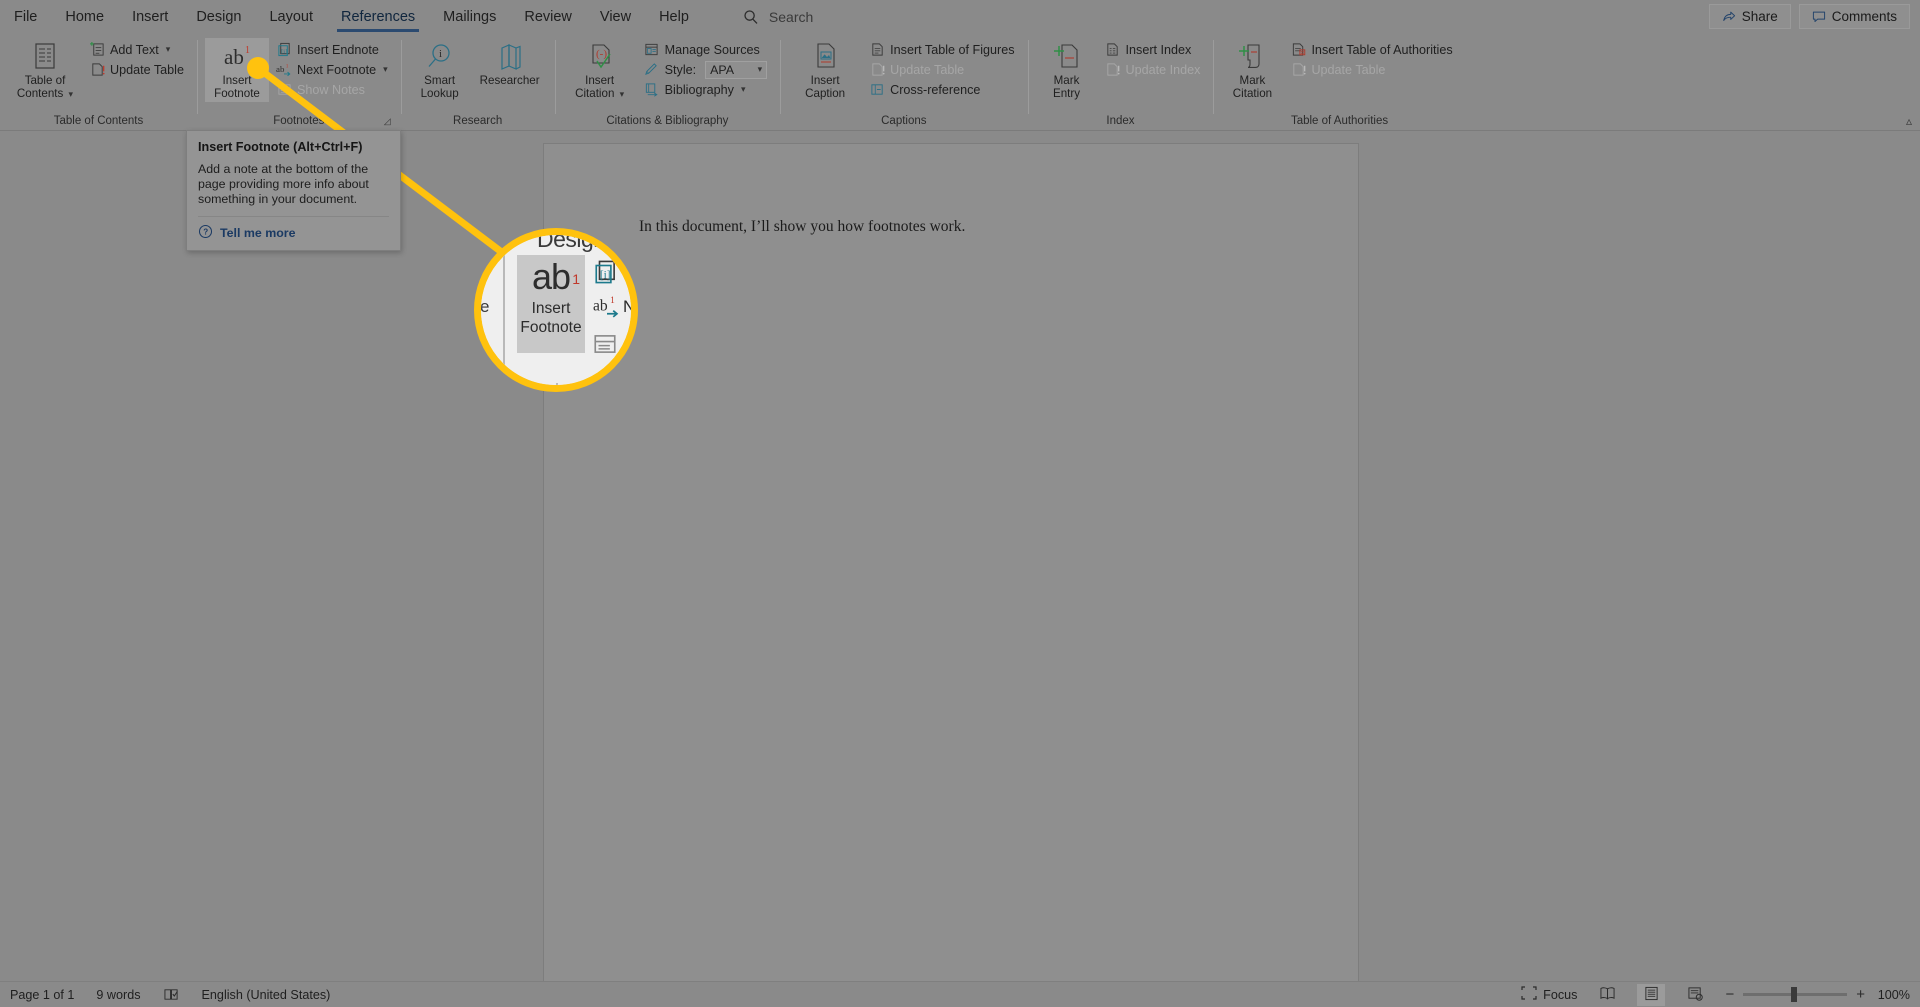  What do you see at coordinates (150, 17) in the screenshot?
I see `tab-insert: Insert` at bounding box center [150, 17].